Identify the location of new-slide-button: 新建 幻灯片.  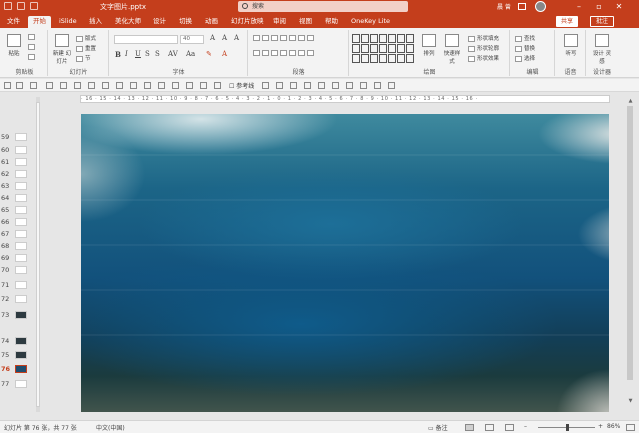
(62, 49).